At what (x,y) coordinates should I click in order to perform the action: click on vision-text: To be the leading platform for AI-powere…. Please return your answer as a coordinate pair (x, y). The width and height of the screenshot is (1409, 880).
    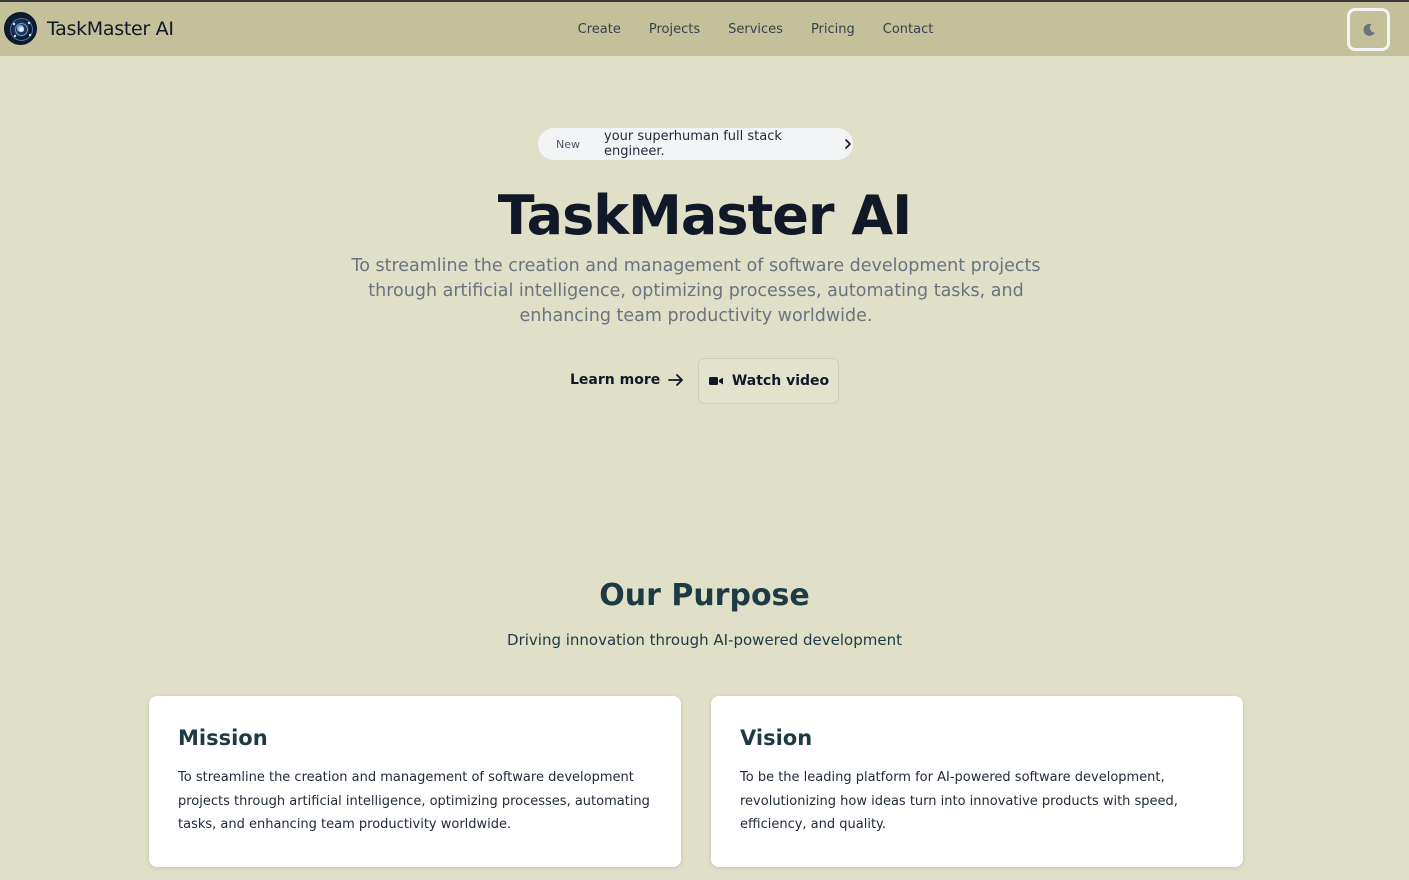
    Looking at the image, I should click on (959, 801).